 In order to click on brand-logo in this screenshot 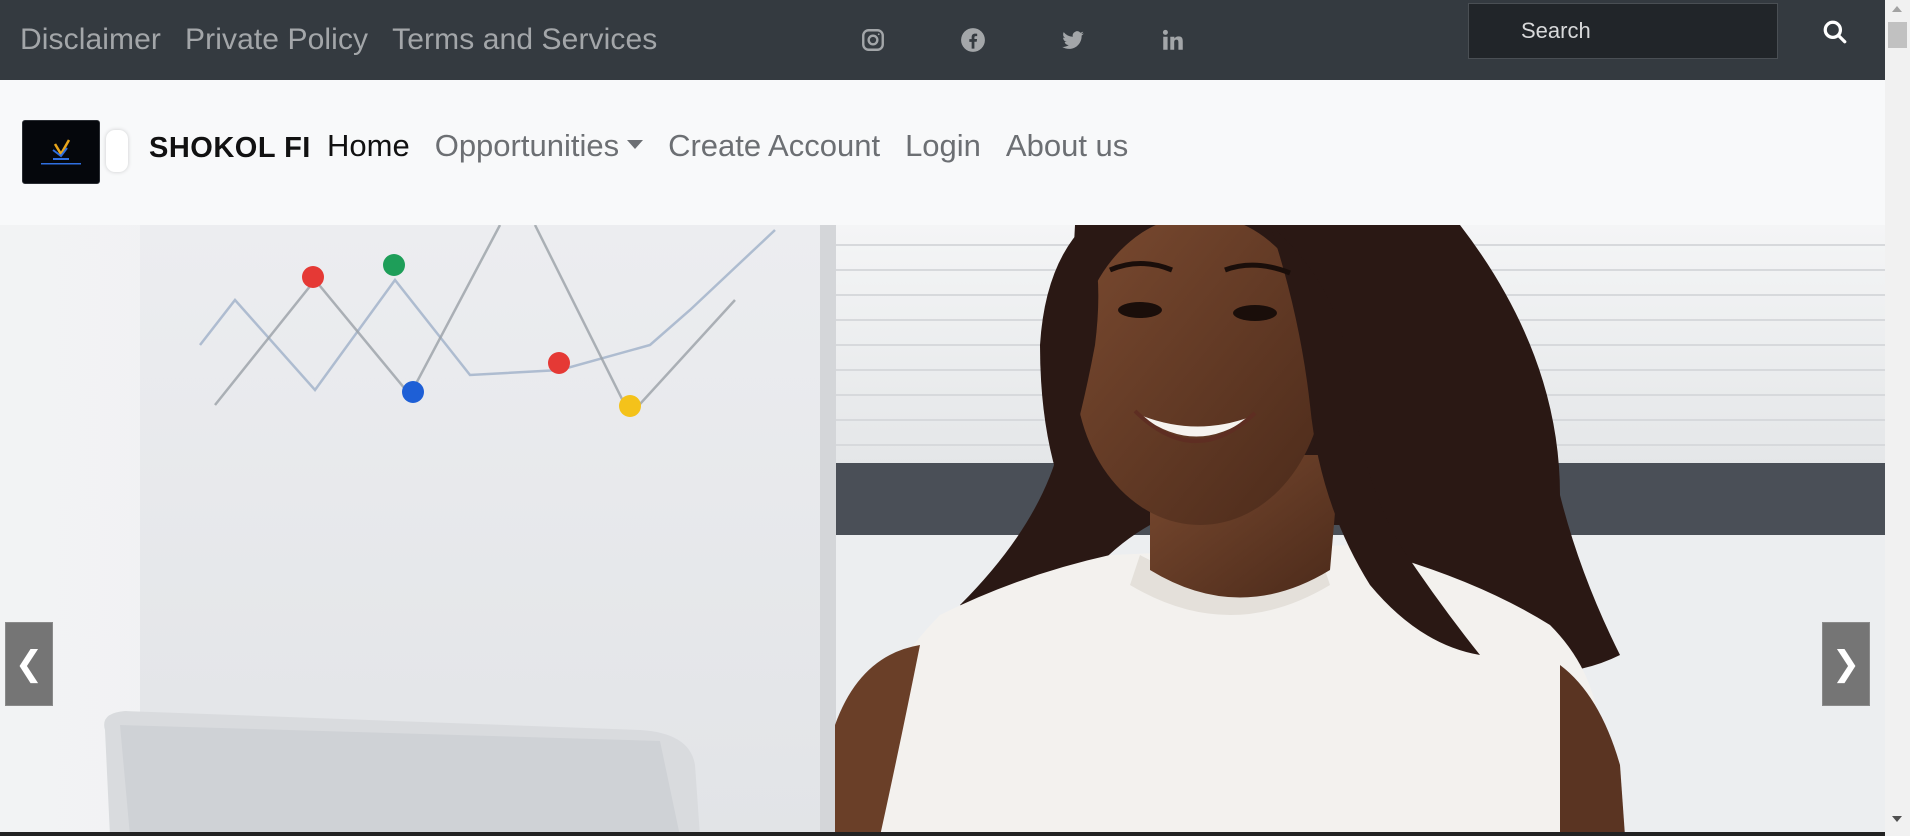, I will do `click(61, 152)`.